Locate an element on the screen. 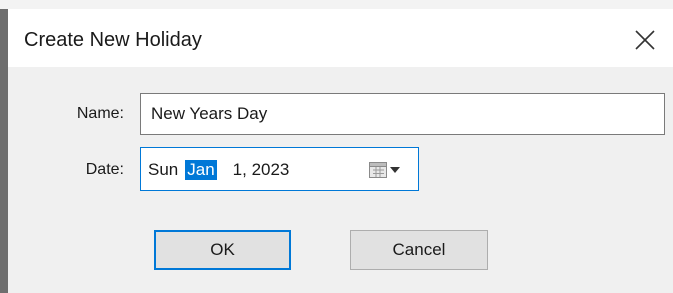 This screenshot has height=293, width=673. calendar-dropdown-button is located at coordinates (390, 170).